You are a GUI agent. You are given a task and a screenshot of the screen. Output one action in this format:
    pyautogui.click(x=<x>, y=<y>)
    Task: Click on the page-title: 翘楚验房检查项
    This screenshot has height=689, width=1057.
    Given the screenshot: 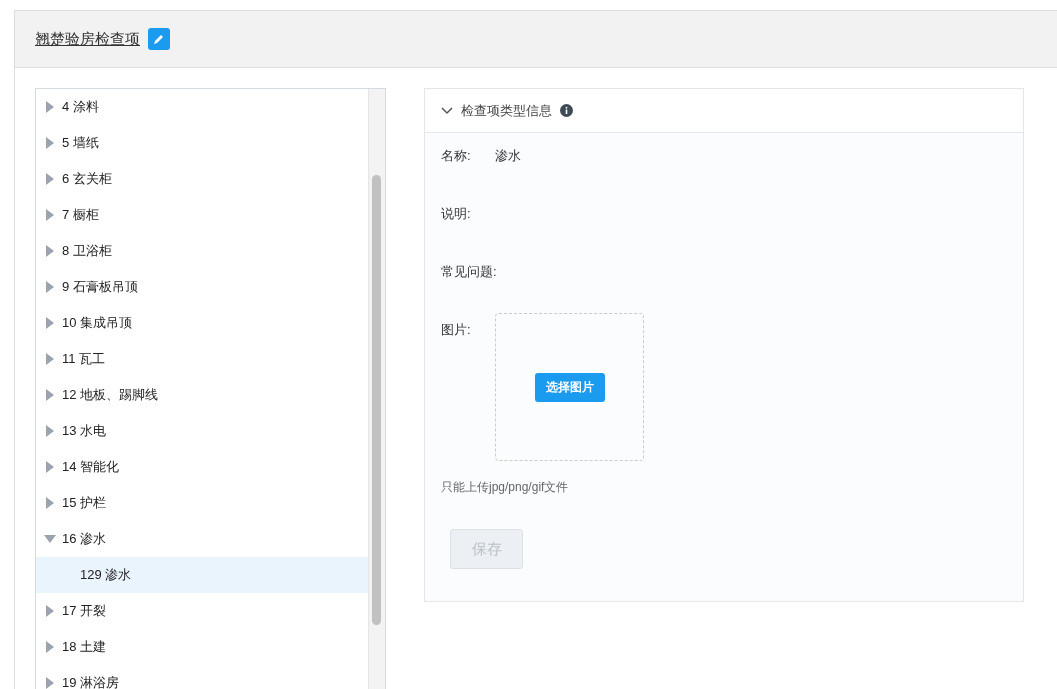 What is the action you would take?
    pyautogui.click(x=87, y=39)
    